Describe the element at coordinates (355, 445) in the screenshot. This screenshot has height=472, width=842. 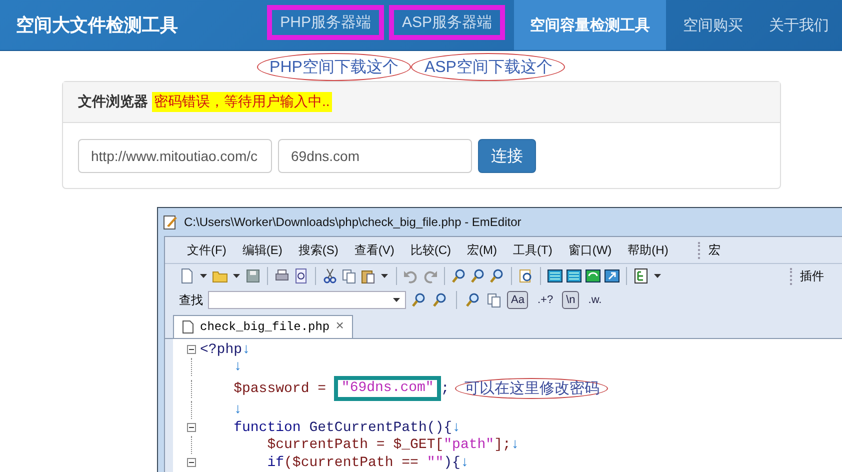
I see `code-text: $currentPath = $_GET[` at that location.